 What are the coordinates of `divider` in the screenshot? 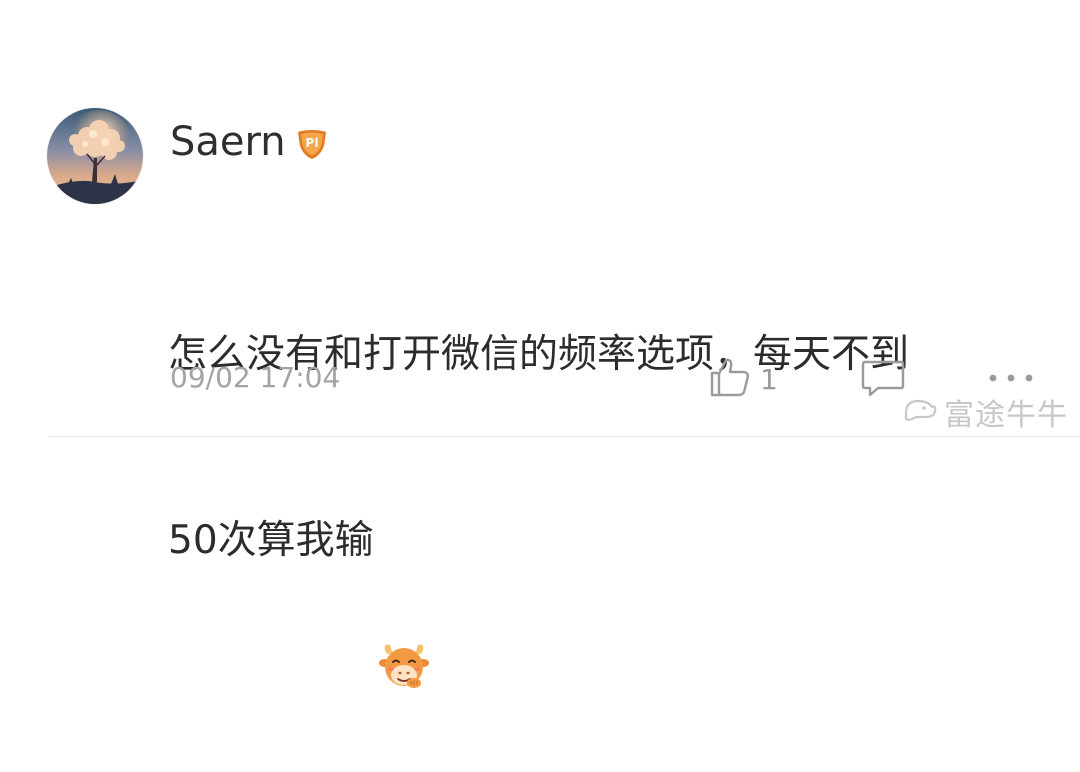 It's located at (564, 436).